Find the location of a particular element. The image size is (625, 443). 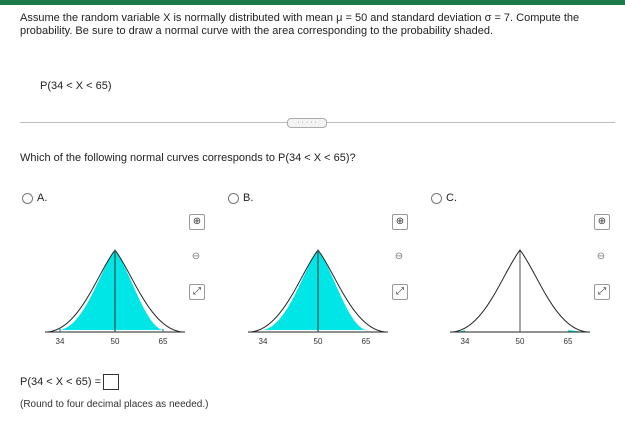

answer-prefix: P(34 < X < 65) = is located at coordinates (61, 382).